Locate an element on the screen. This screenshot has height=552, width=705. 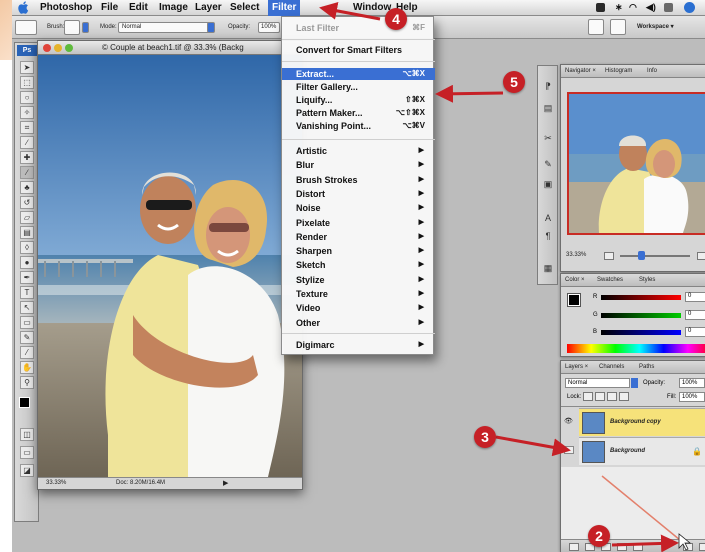
mouse-cursor-icon is located at coordinates (685, 542).